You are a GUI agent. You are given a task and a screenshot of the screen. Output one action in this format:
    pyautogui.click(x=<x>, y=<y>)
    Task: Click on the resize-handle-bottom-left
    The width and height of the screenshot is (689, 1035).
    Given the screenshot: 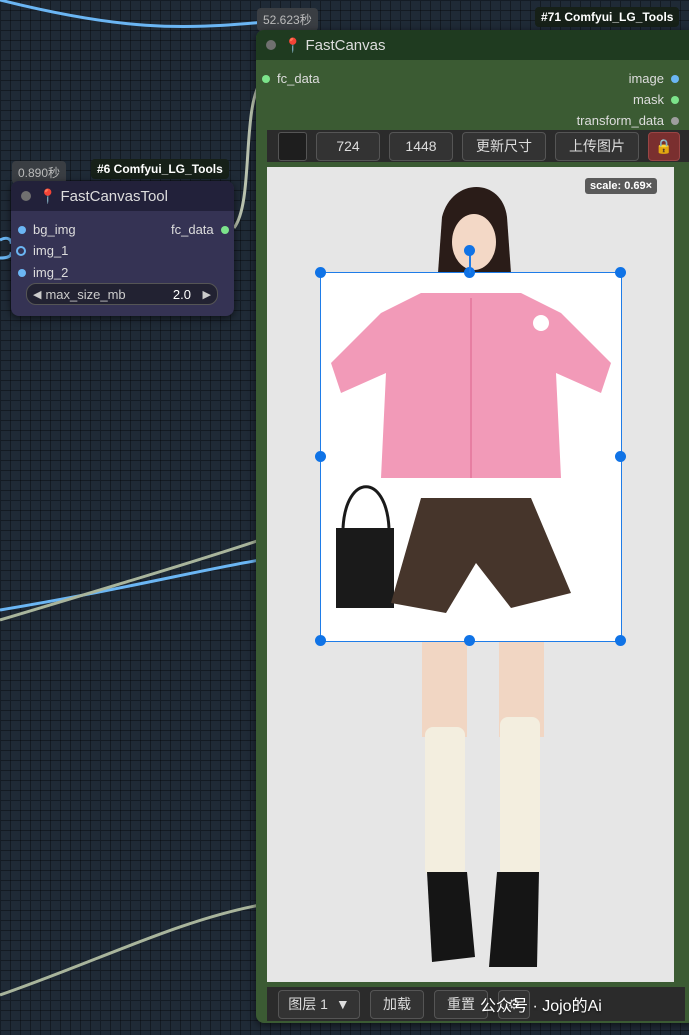 What is the action you would take?
    pyautogui.click(x=320, y=640)
    